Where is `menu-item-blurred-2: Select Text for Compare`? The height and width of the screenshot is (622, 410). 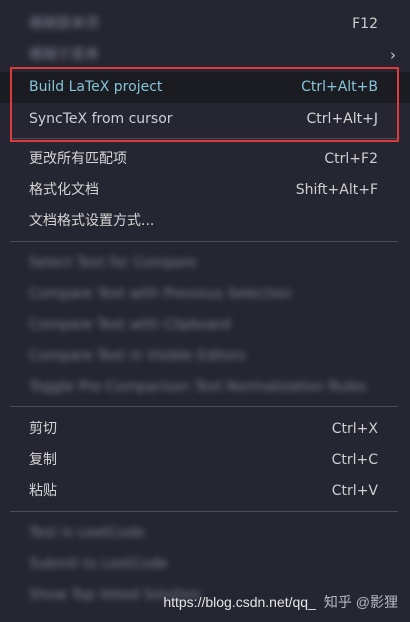 menu-item-blurred-2: Select Text for Compare is located at coordinates (205, 263).